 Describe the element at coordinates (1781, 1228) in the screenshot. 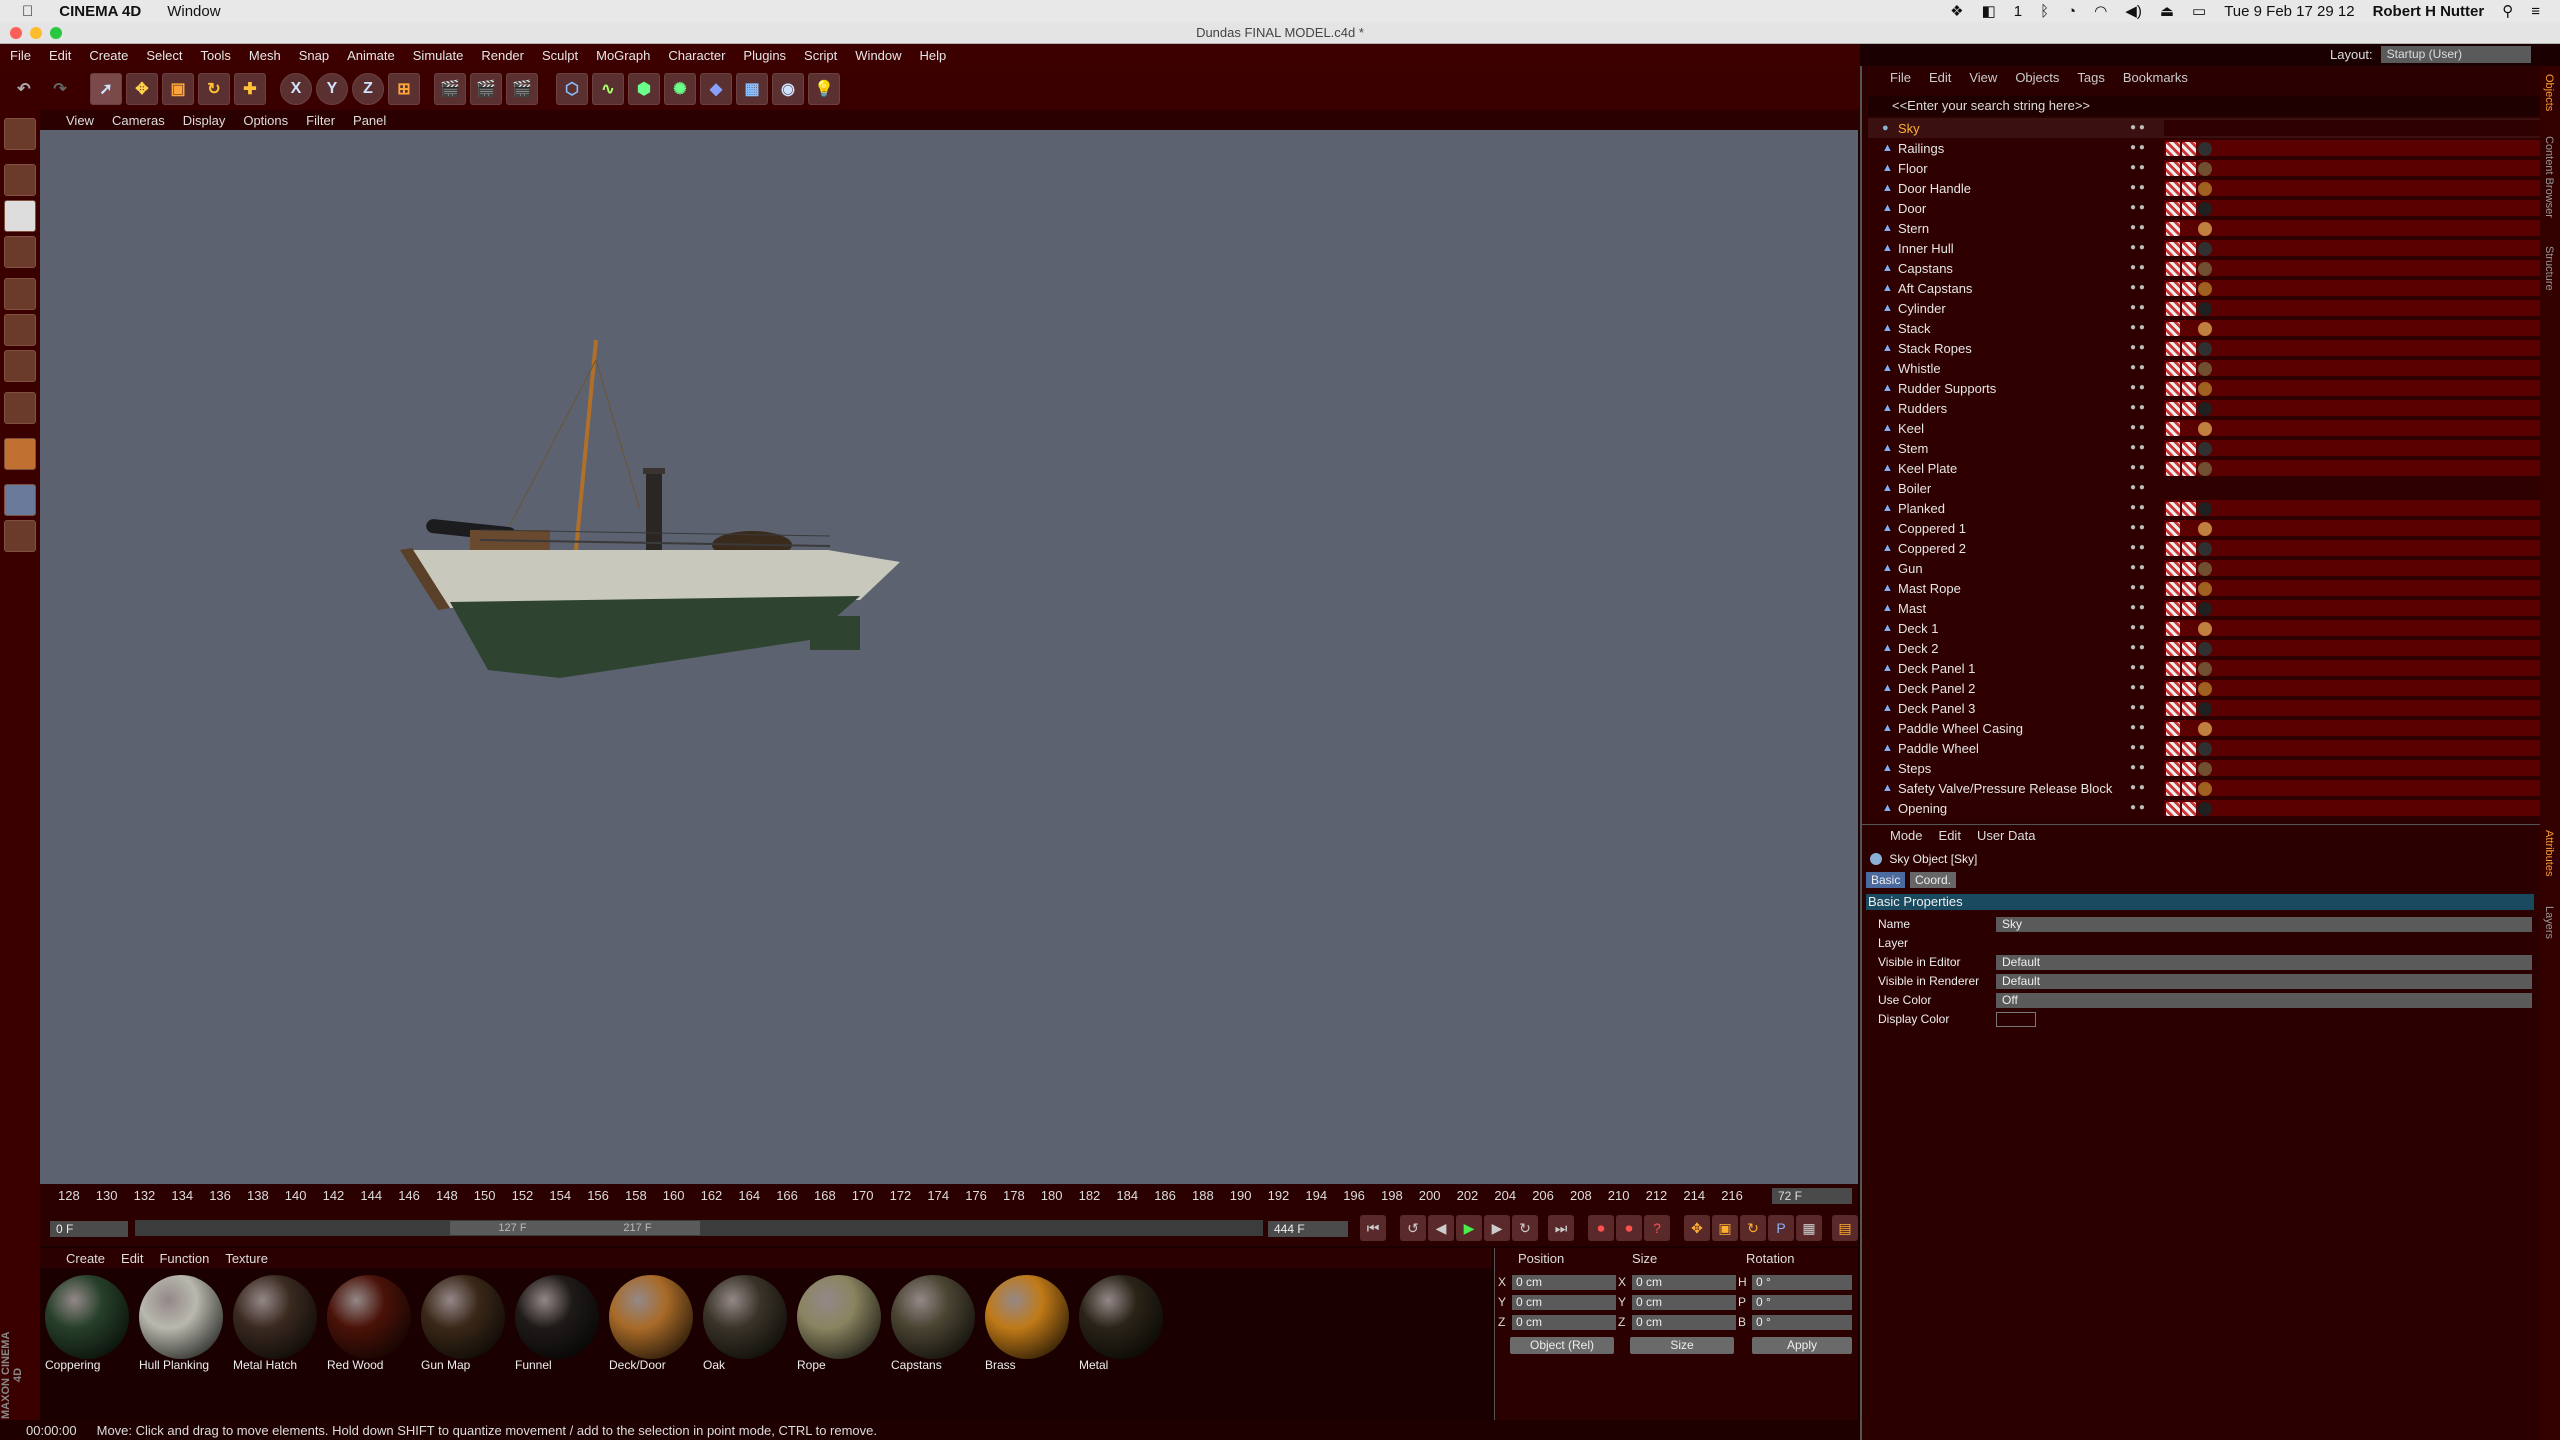

I see `key-parameter-icon: P` at that location.